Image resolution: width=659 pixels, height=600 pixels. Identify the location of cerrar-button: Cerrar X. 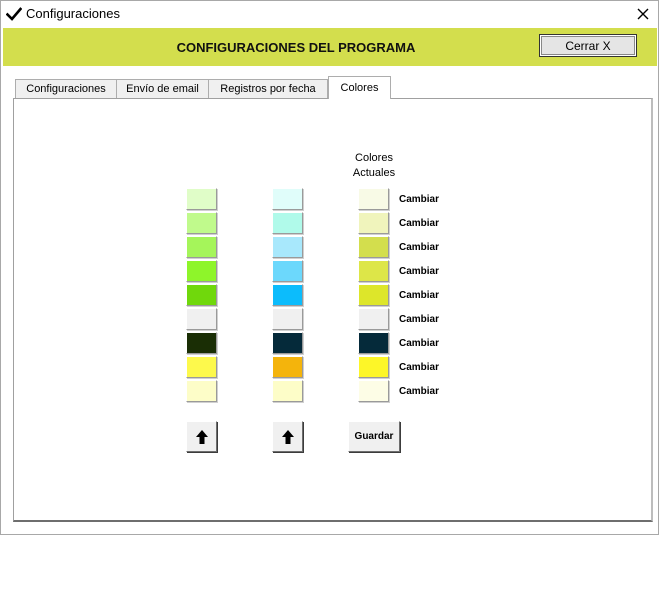
(588, 45).